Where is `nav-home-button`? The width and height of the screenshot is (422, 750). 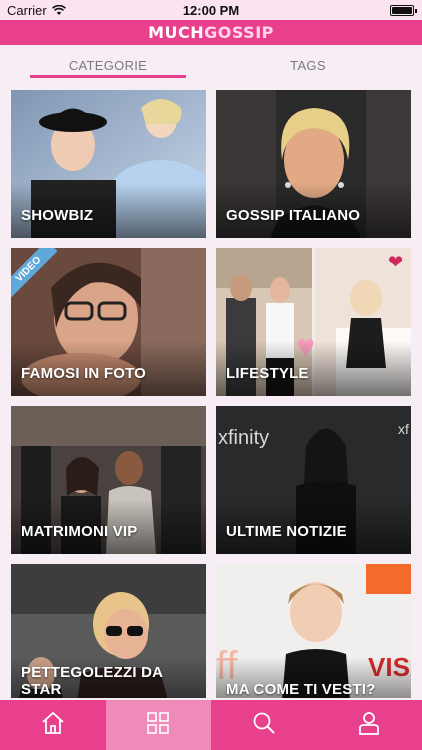 nav-home-button is located at coordinates (53, 725).